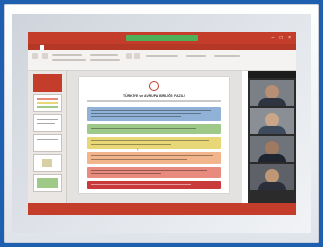  What do you see at coordinates (162, 60) in the screenshot?
I see `ribbon-toolbar` at bounding box center [162, 60].